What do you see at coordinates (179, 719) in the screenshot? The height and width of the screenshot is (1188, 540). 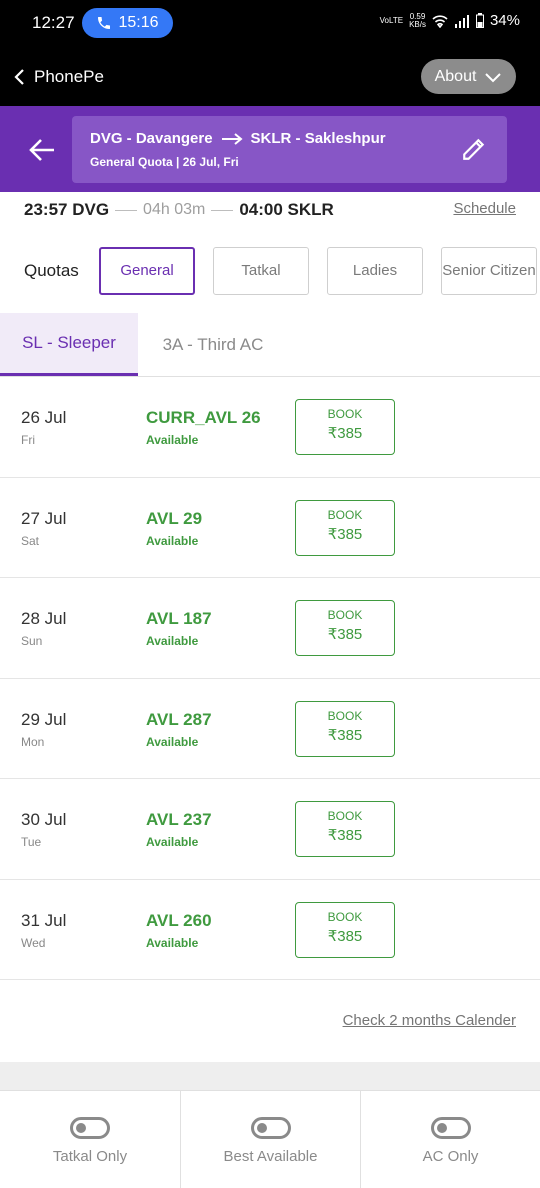 I see `row-availability-status: AVL 287` at bounding box center [179, 719].